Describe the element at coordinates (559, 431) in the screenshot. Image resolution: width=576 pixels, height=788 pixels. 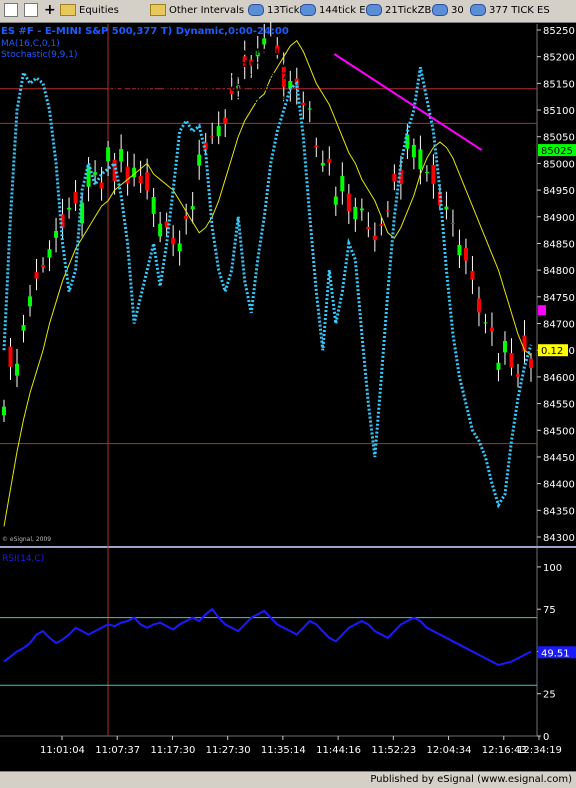
I see `price-tick-label: 84500` at that location.